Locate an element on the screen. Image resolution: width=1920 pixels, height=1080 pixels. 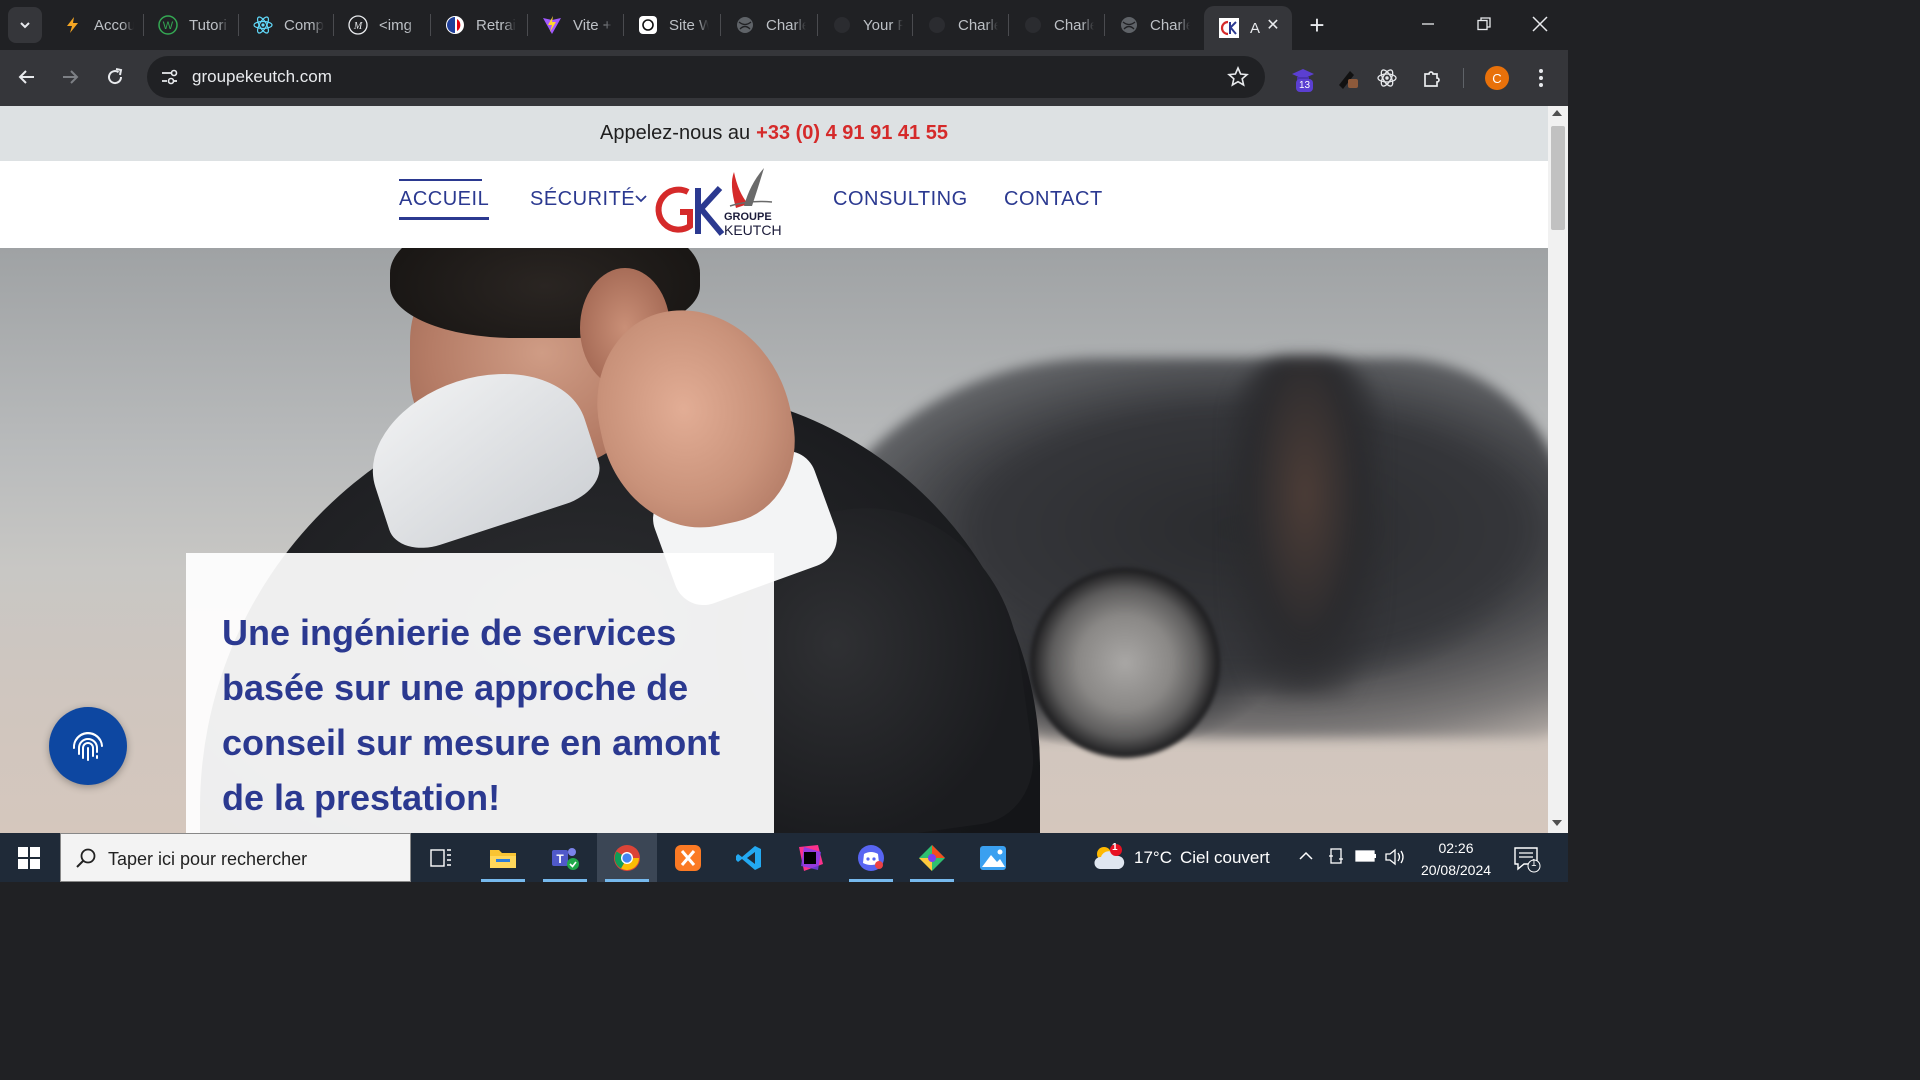
github-icon is located at coordinates (842, 25).